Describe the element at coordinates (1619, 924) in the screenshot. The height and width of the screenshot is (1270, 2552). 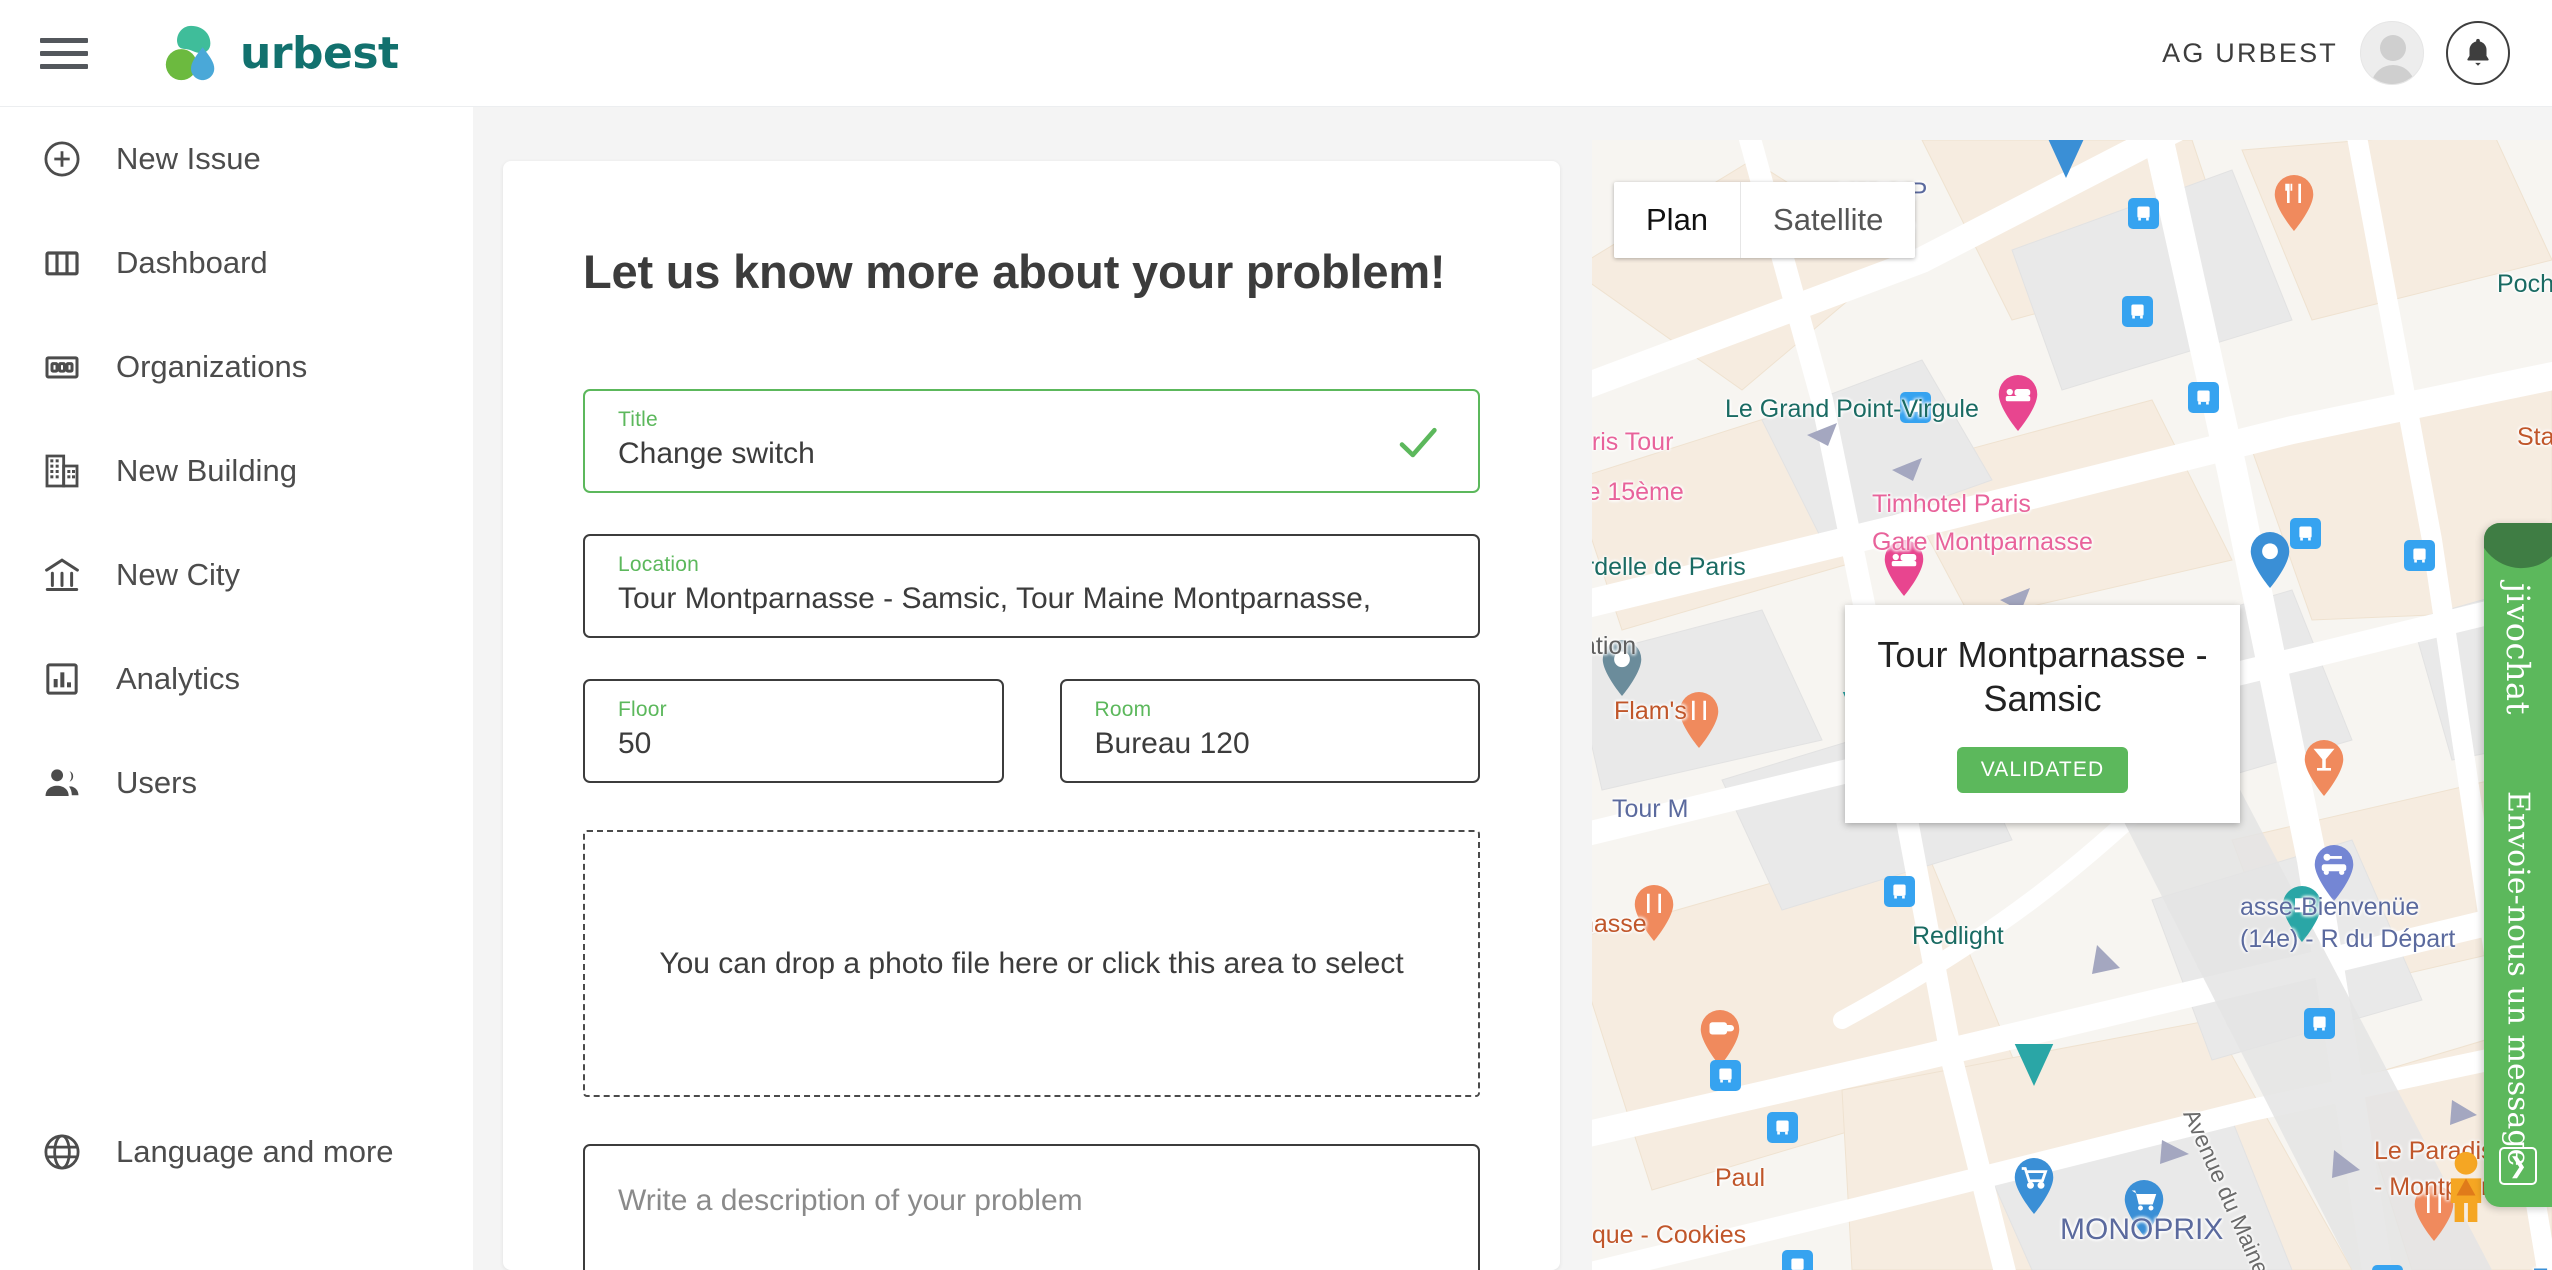
I see `map-label: nasse` at that location.